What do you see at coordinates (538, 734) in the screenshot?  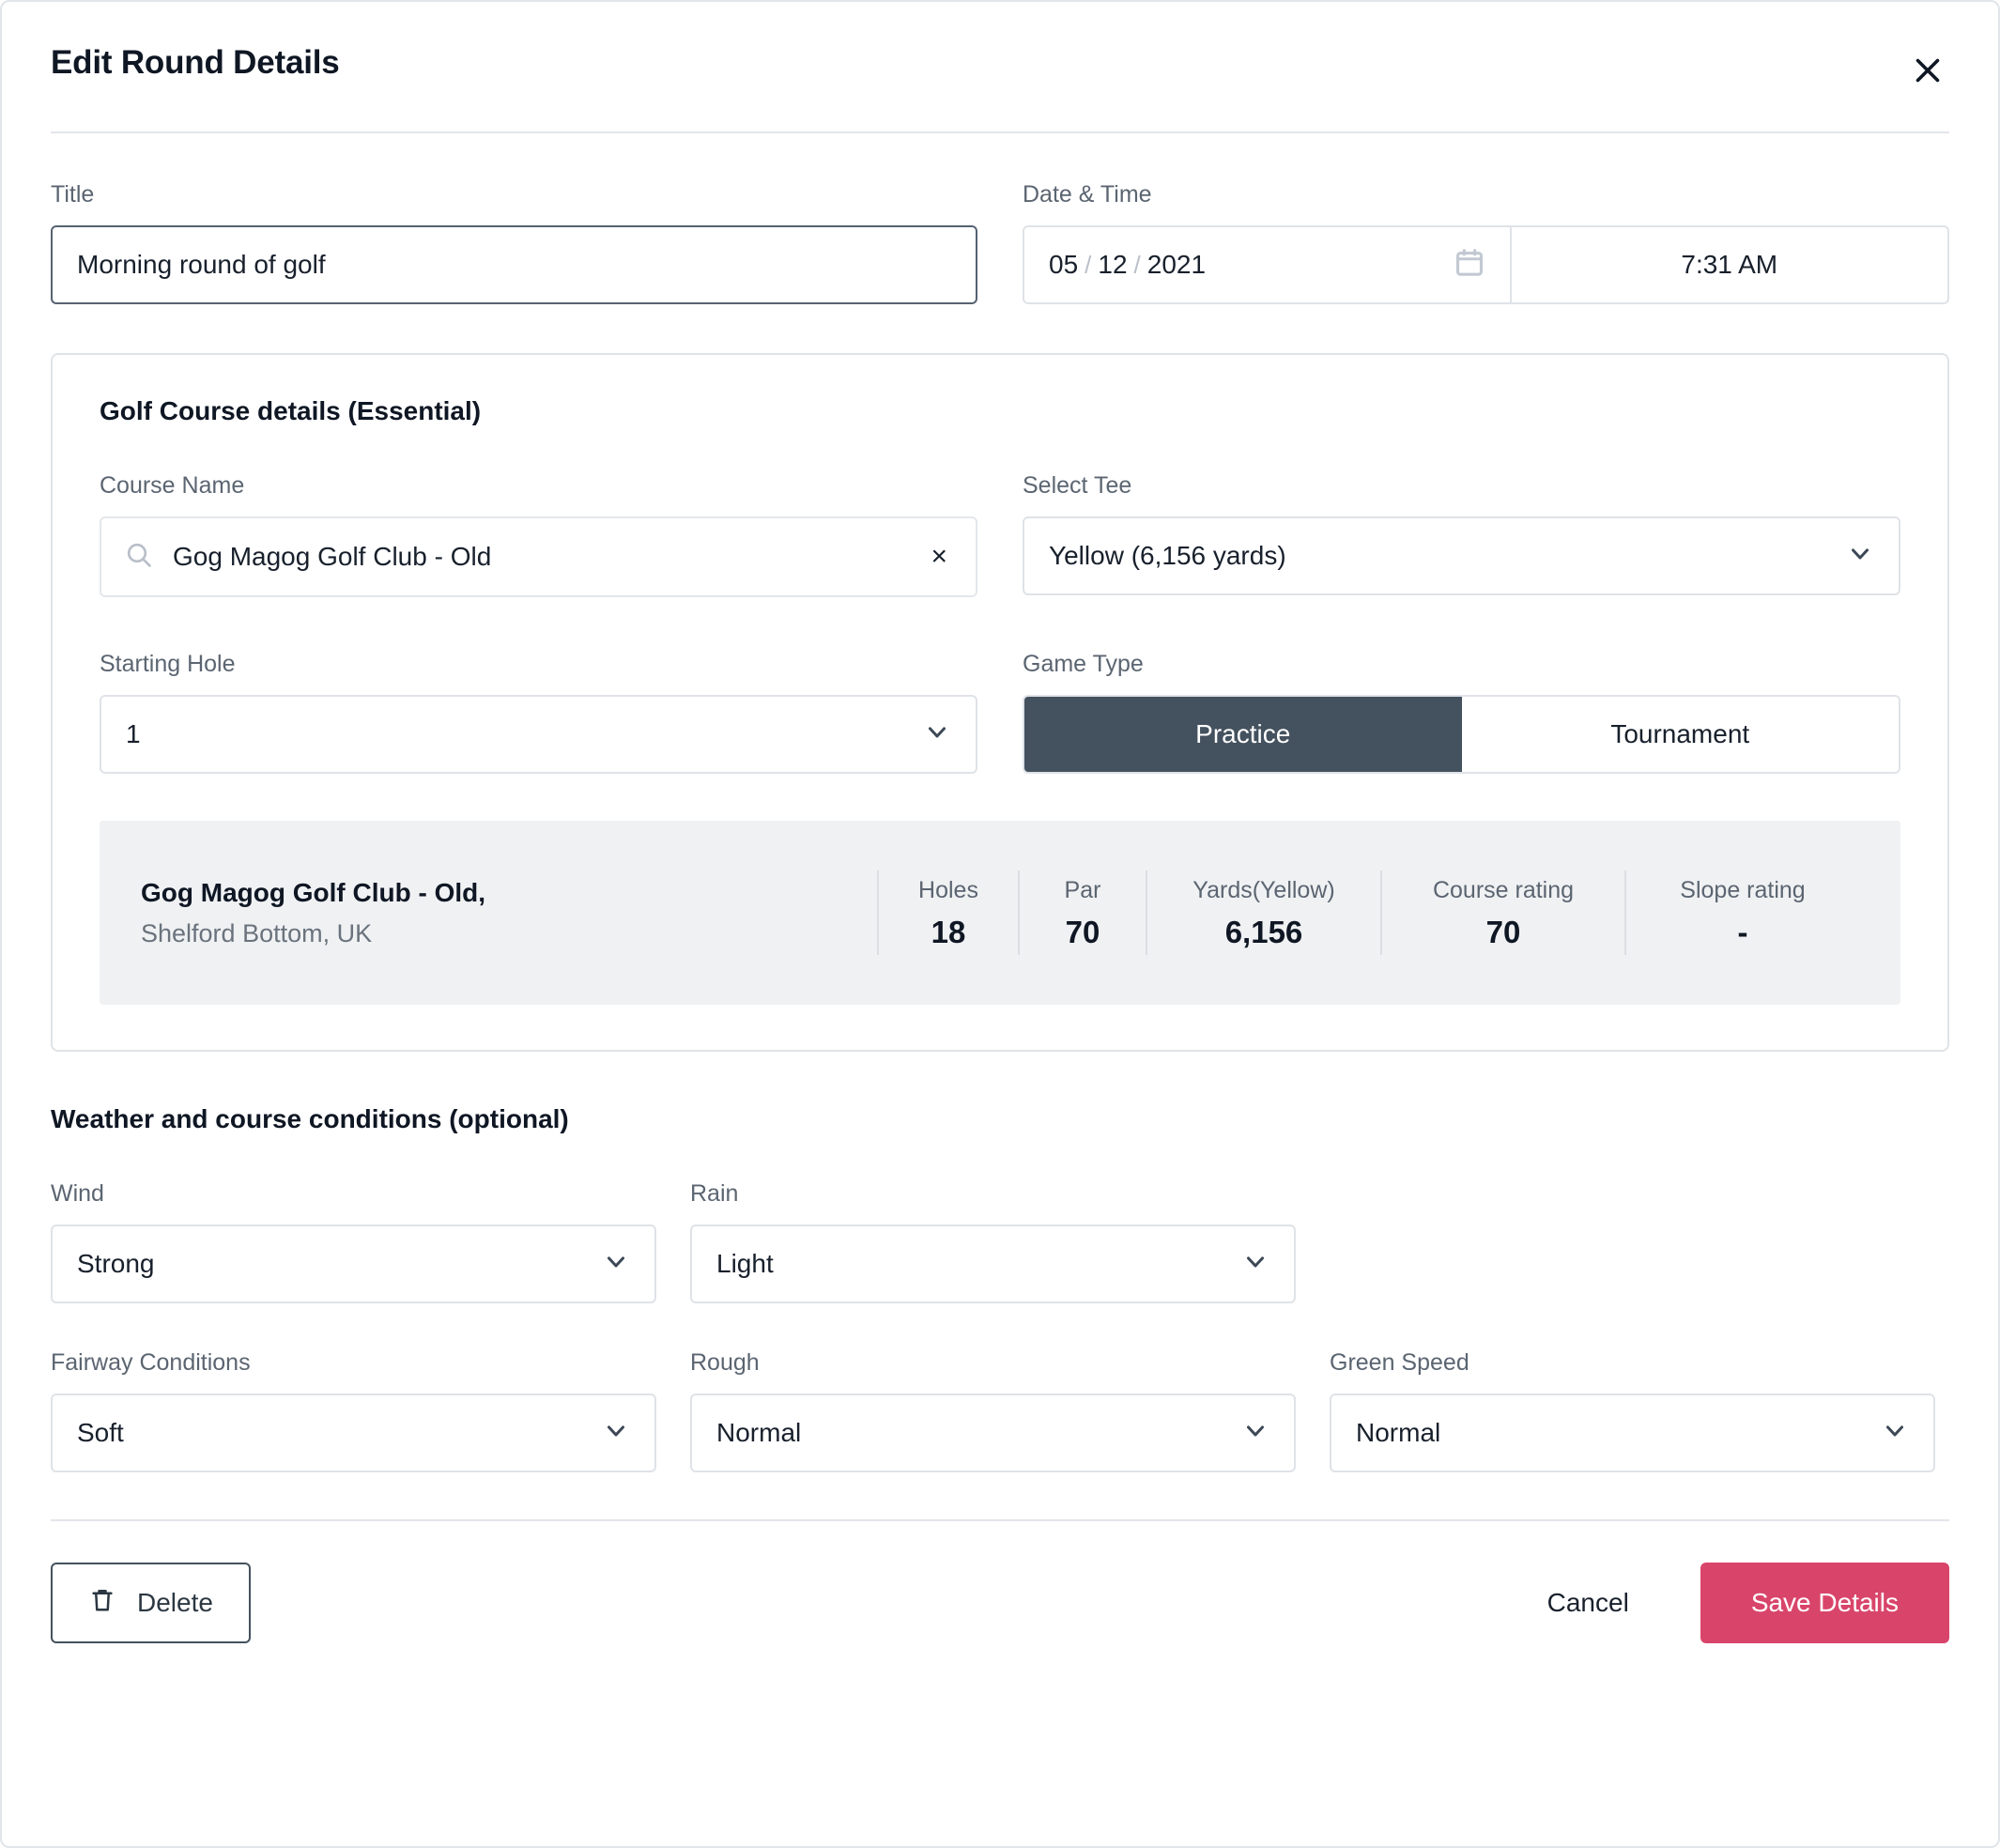 I see `starting-hole-dropdown: 1` at bounding box center [538, 734].